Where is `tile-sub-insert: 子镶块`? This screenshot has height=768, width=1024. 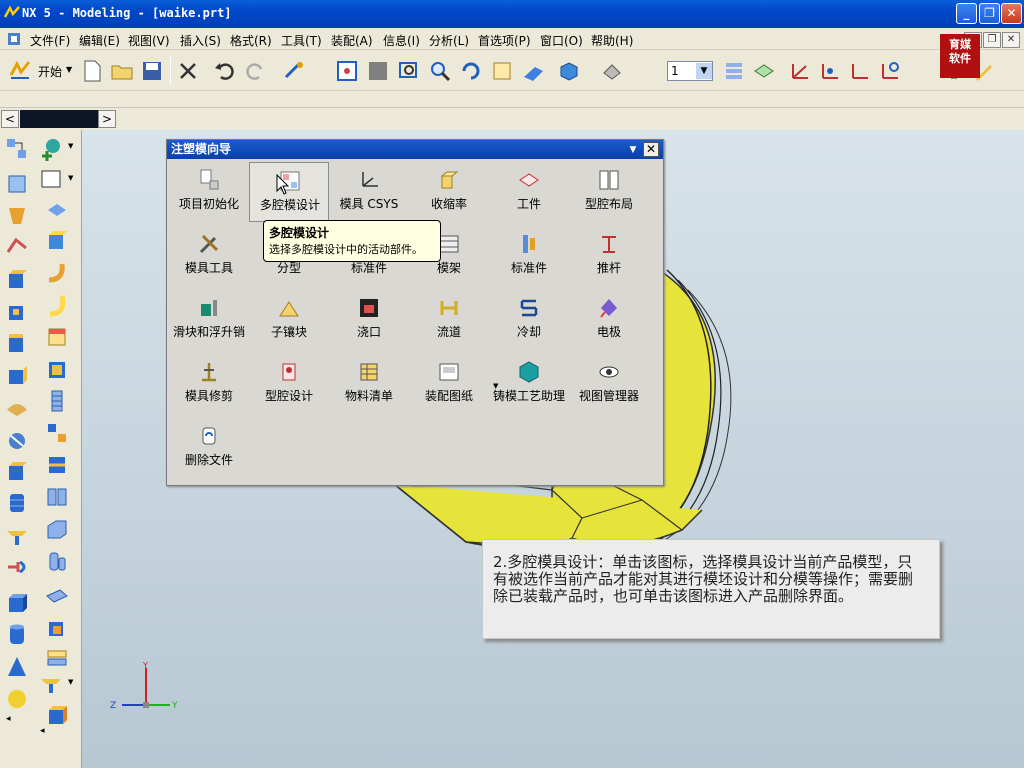 tile-sub-insert: 子镶块 is located at coordinates (289, 320).